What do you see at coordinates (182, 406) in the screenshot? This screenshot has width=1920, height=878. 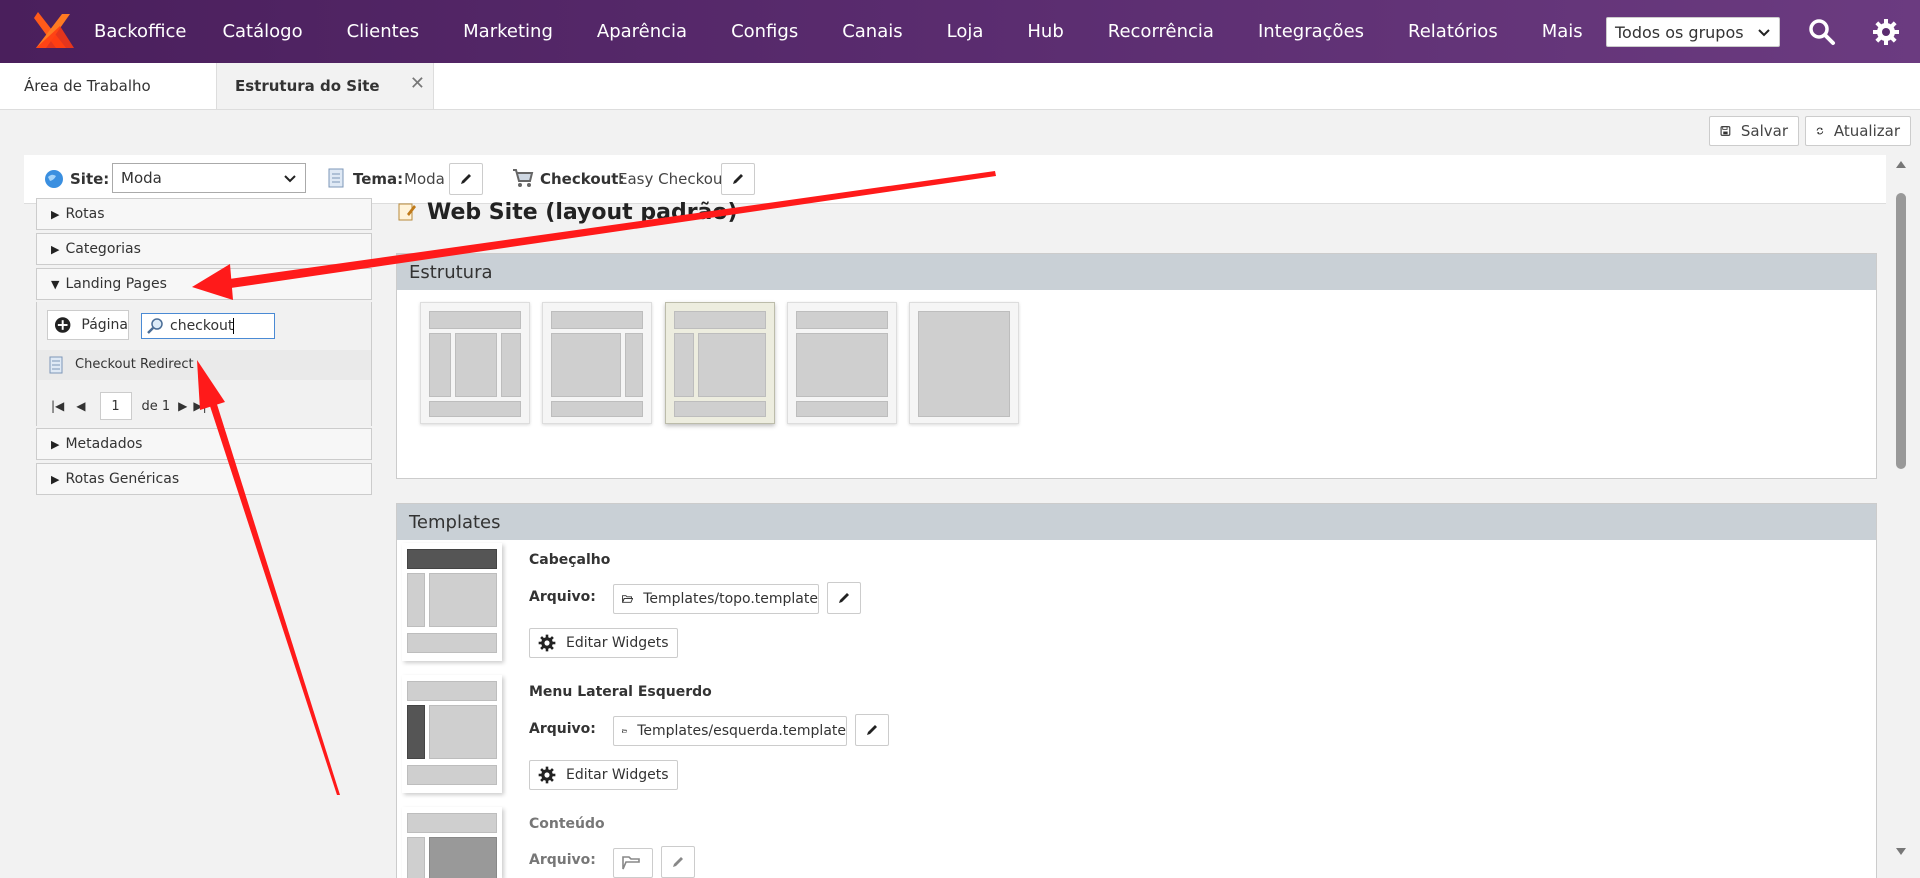 I see `next-page-icon: ▶` at bounding box center [182, 406].